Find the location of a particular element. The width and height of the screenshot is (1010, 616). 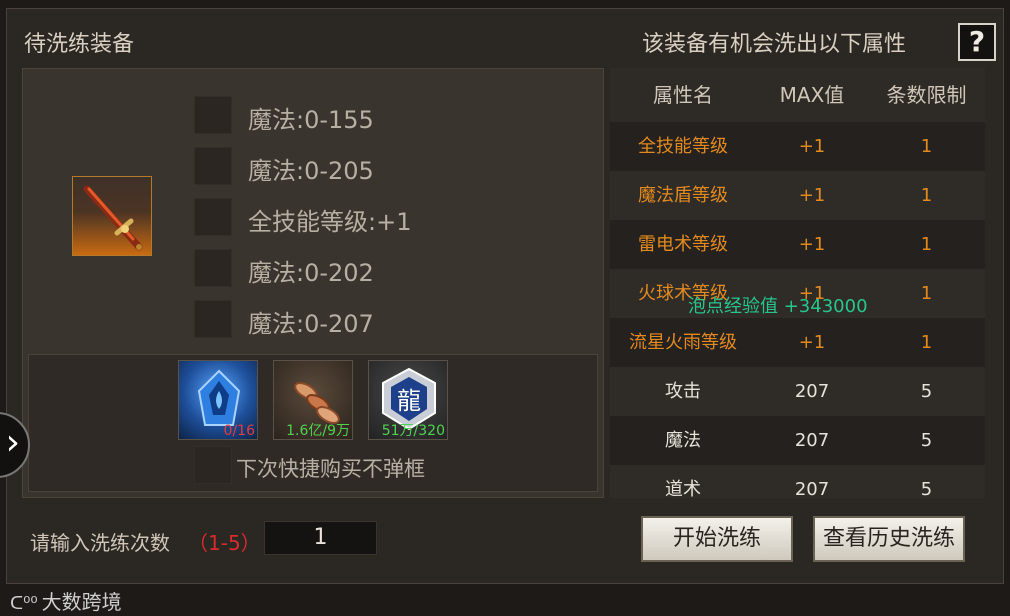

material-slot-dragon: 龍 51万/320 is located at coordinates (408, 400).